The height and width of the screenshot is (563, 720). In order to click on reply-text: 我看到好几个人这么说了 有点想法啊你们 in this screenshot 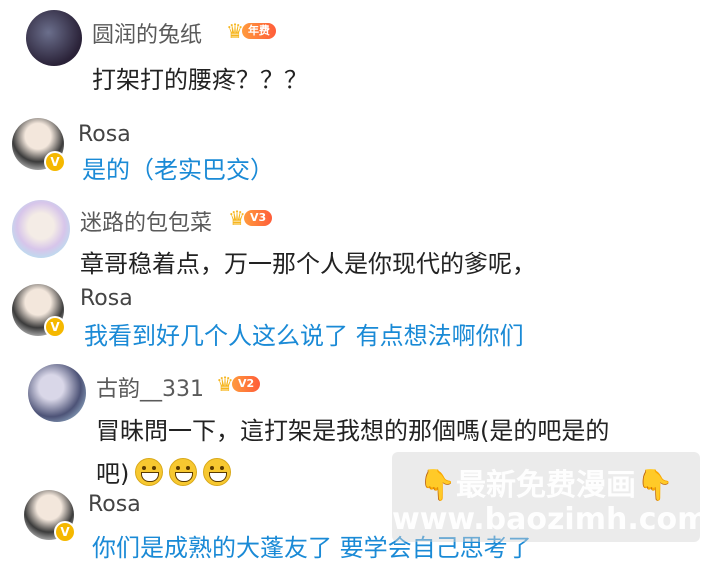, I will do `click(304, 336)`.